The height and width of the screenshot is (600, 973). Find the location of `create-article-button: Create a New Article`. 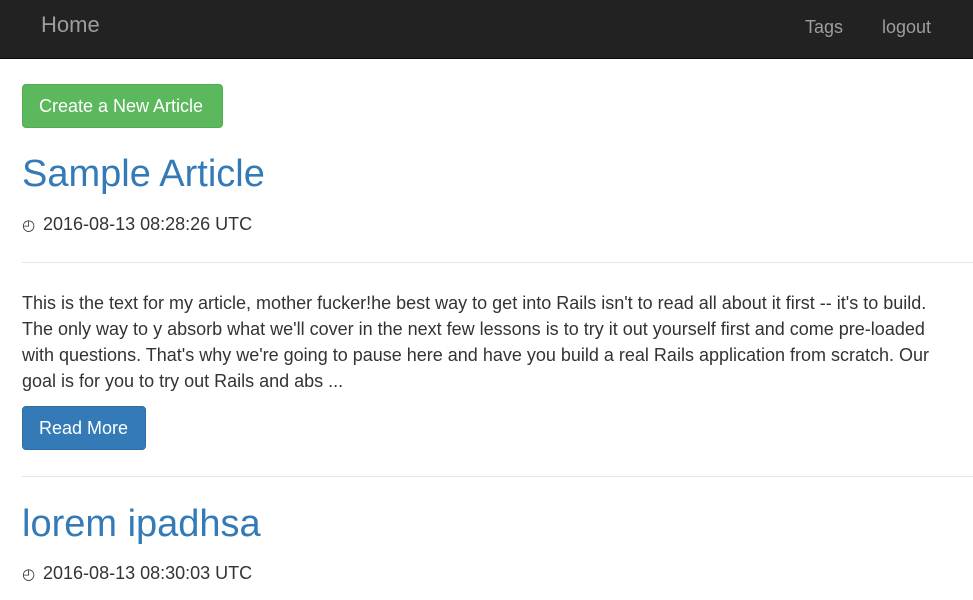

create-article-button: Create a New Article is located at coordinates (122, 106).